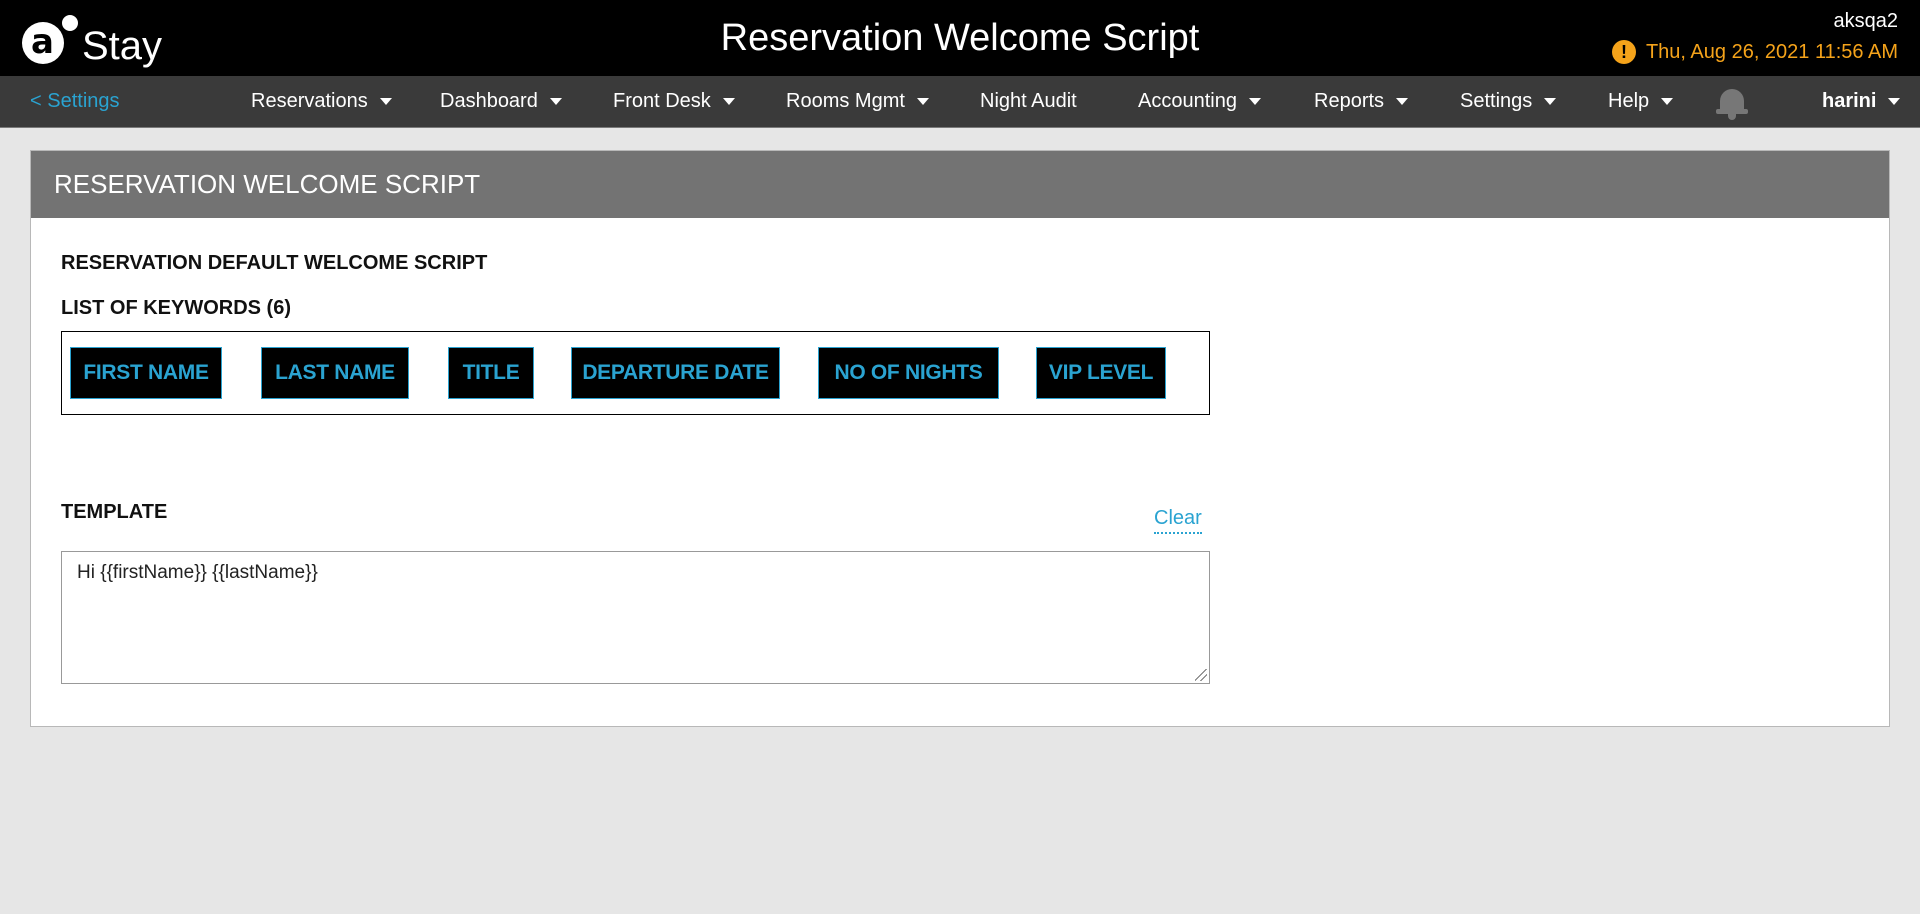  I want to click on keyword-vip-level: VIP LEVEL, so click(1101, 373).